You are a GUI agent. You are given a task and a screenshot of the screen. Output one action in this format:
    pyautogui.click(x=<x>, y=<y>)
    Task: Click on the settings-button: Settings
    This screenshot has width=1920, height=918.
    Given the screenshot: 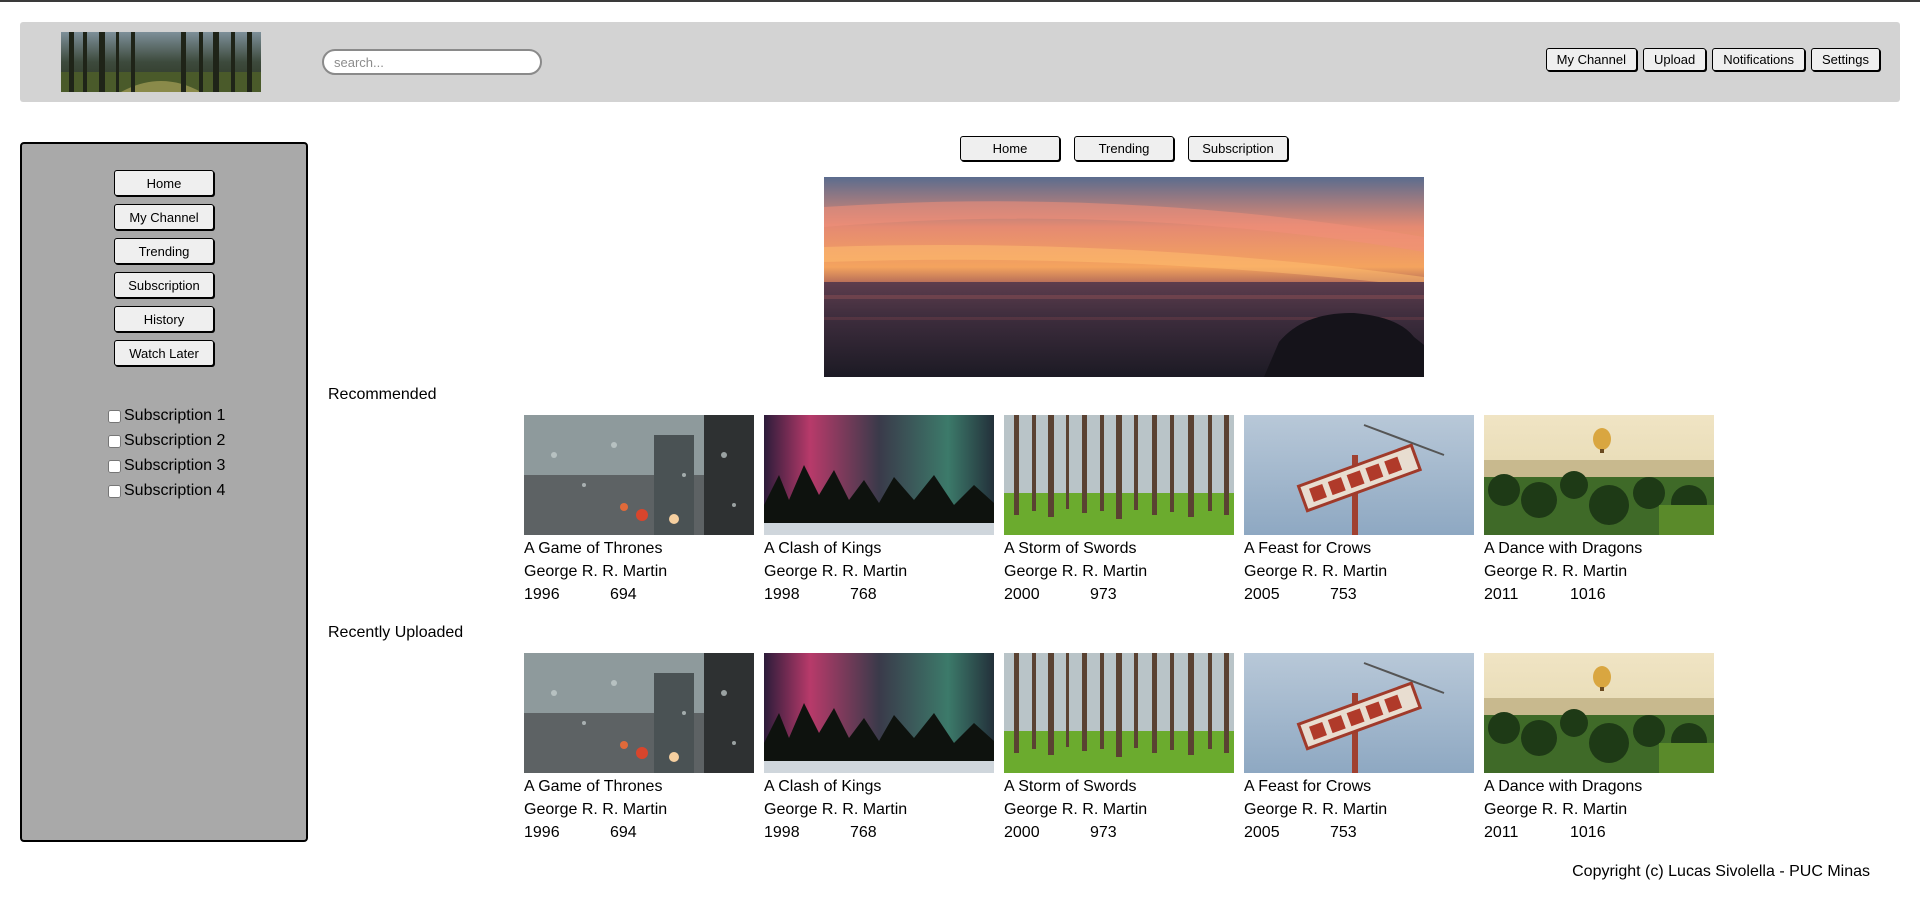 What is the action you would take?
    pyautogui.click(x=1845, y=59)
    